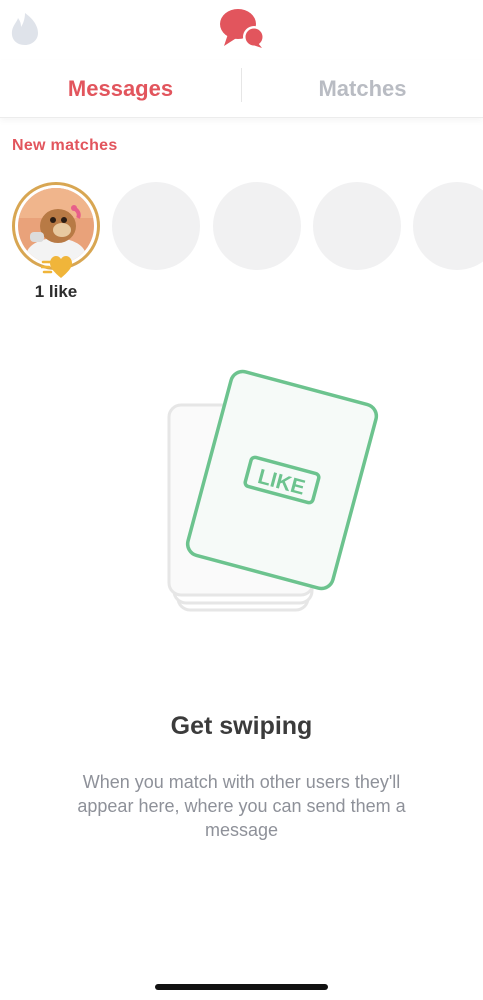  I want to click on tab-bar: Messages Matches, so click(241, 89).